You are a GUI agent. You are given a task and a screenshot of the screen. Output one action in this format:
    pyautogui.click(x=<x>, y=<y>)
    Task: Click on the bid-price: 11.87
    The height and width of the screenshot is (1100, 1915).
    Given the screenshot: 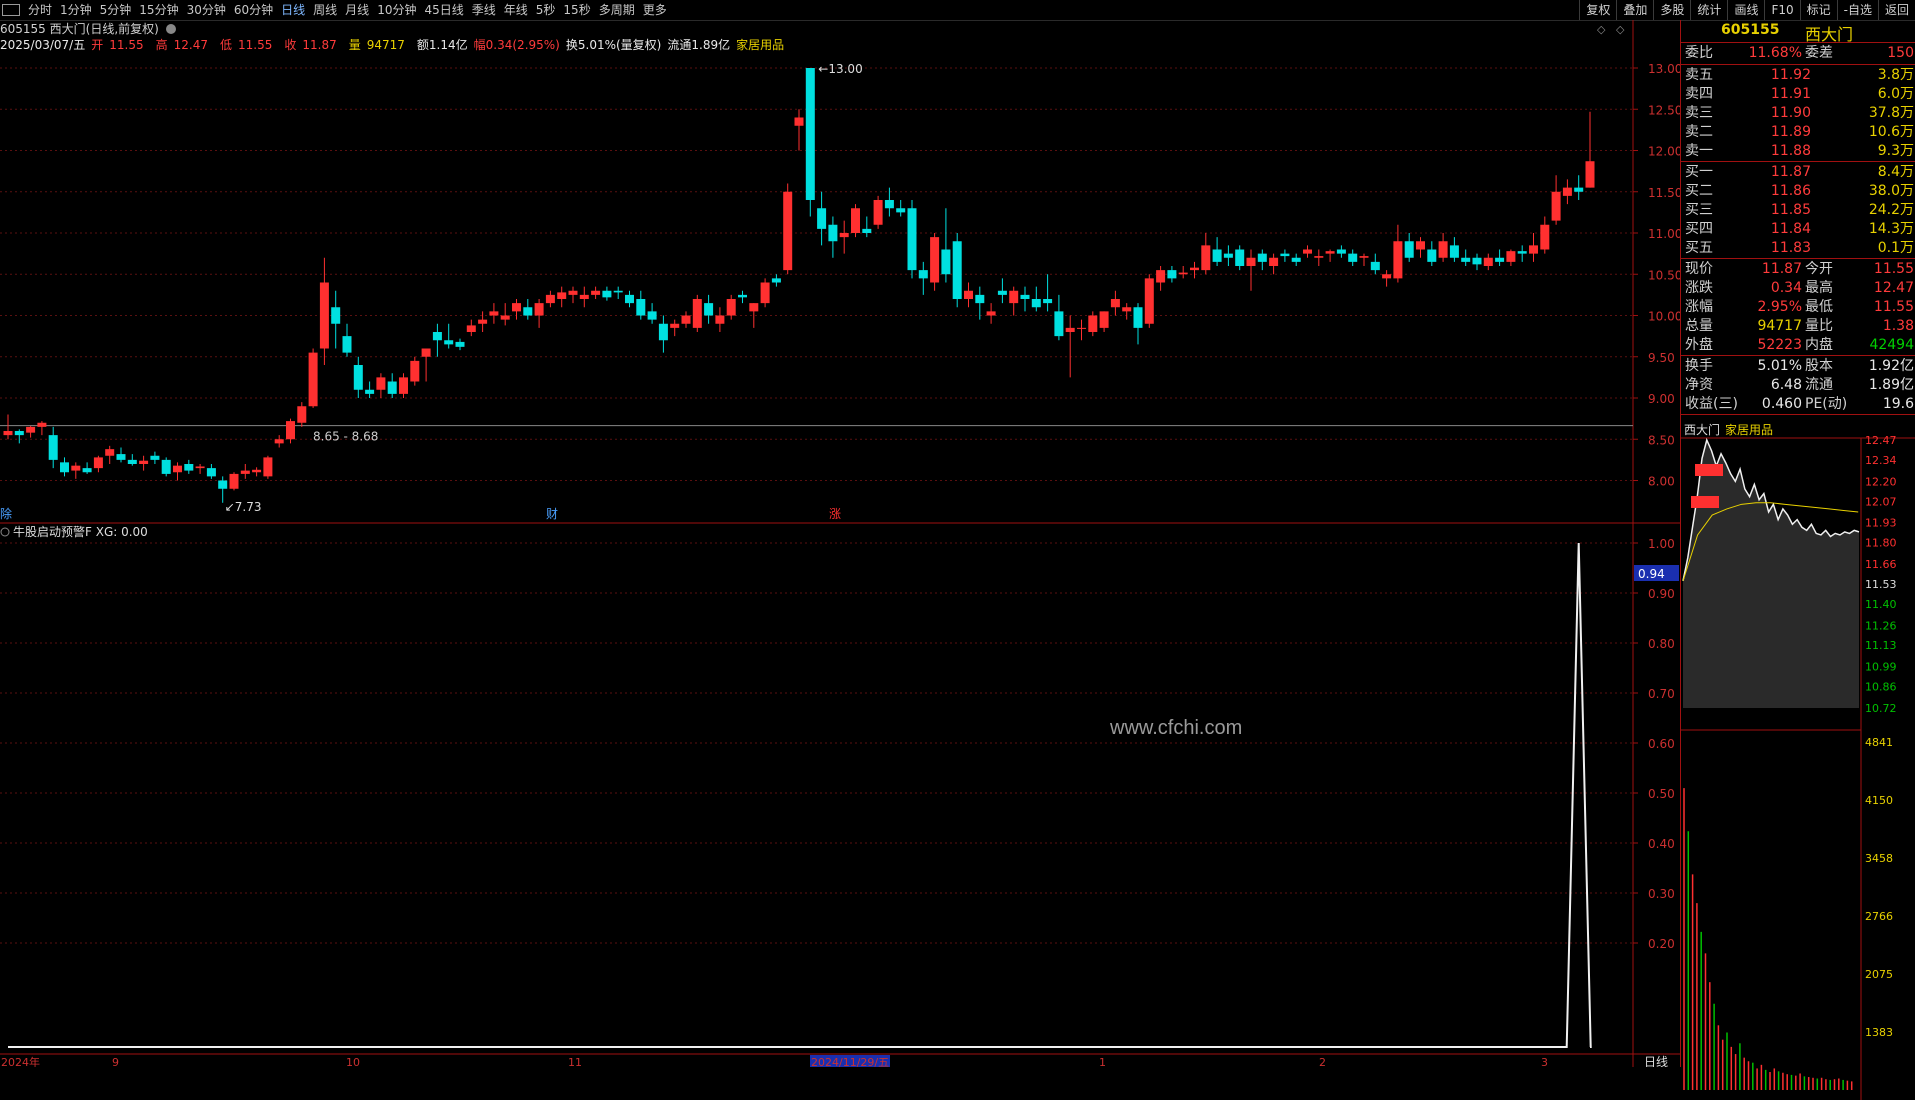 What is the action you would take?
    pyautogui.click(x=1790, y=172)
    